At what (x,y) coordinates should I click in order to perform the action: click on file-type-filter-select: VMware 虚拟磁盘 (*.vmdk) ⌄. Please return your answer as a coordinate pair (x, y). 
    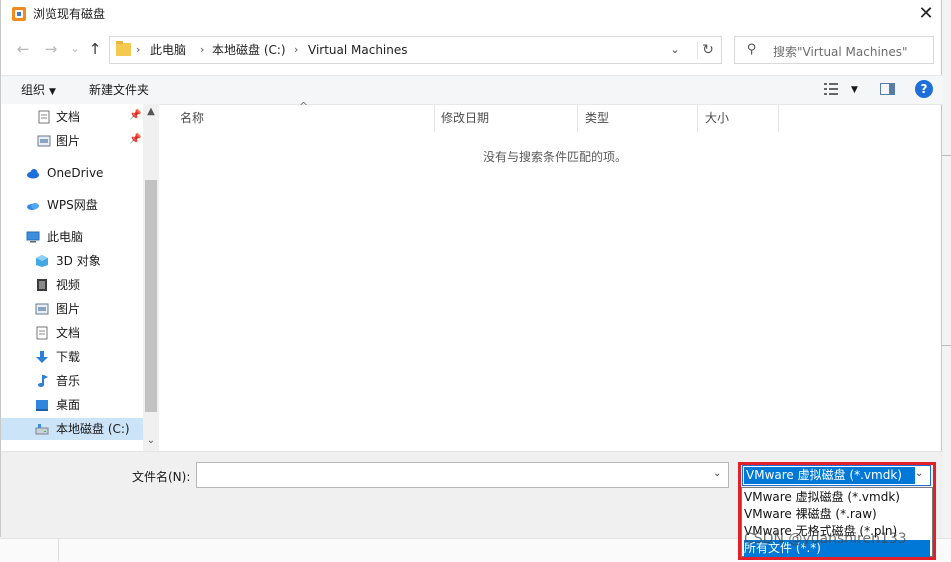
    Looking at the image, I should click on (836, 475).